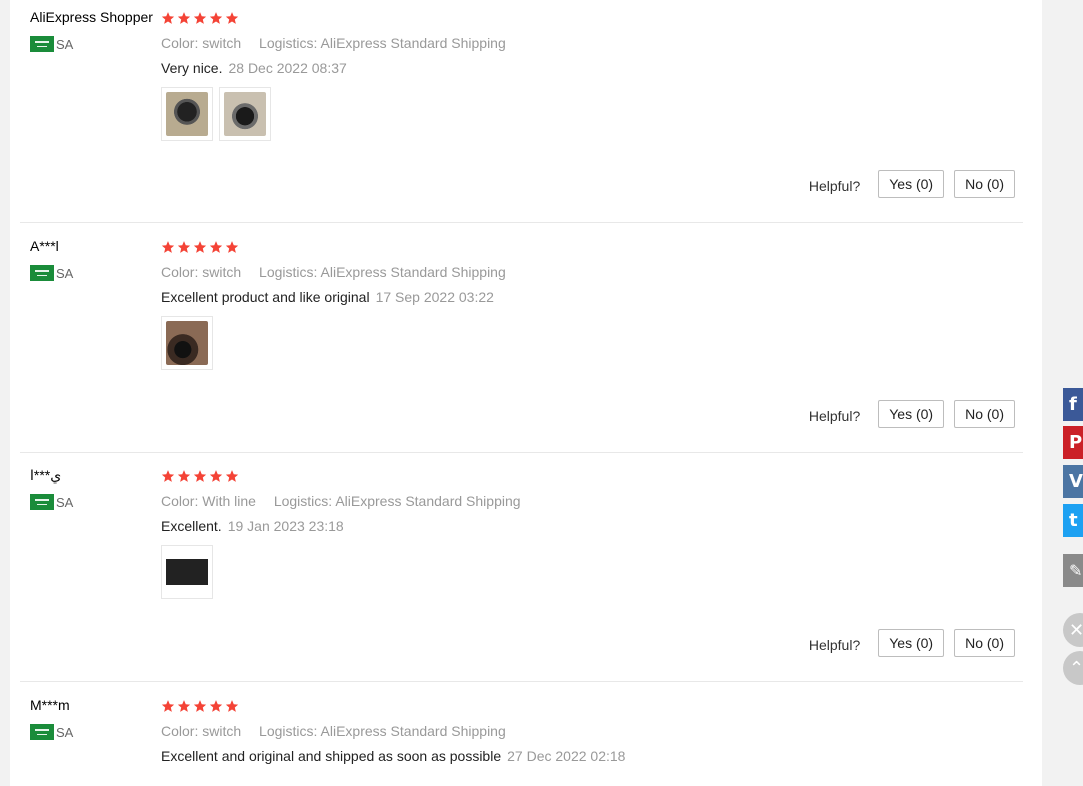 The image size is (1083, 786). What do you see at coordinates (287, 68) in the screenshot?
I see `review-date: 28 Dec 2022 08:37` at bounding box center [287, 68].